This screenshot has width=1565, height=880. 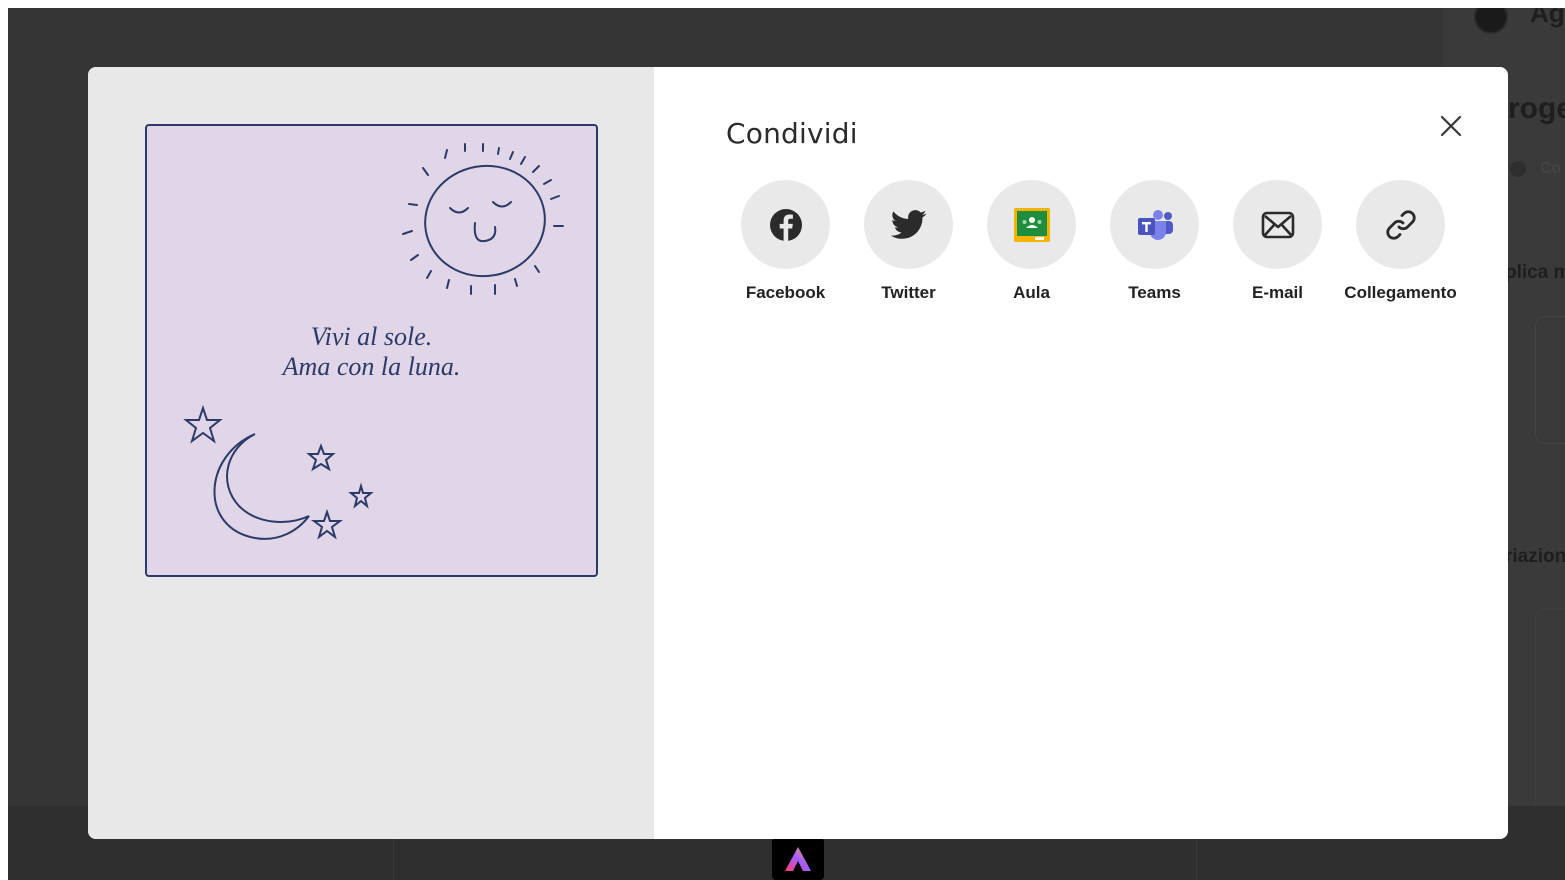 I want to click on microsoft-teams-icon, so click(x=1155, y=224).